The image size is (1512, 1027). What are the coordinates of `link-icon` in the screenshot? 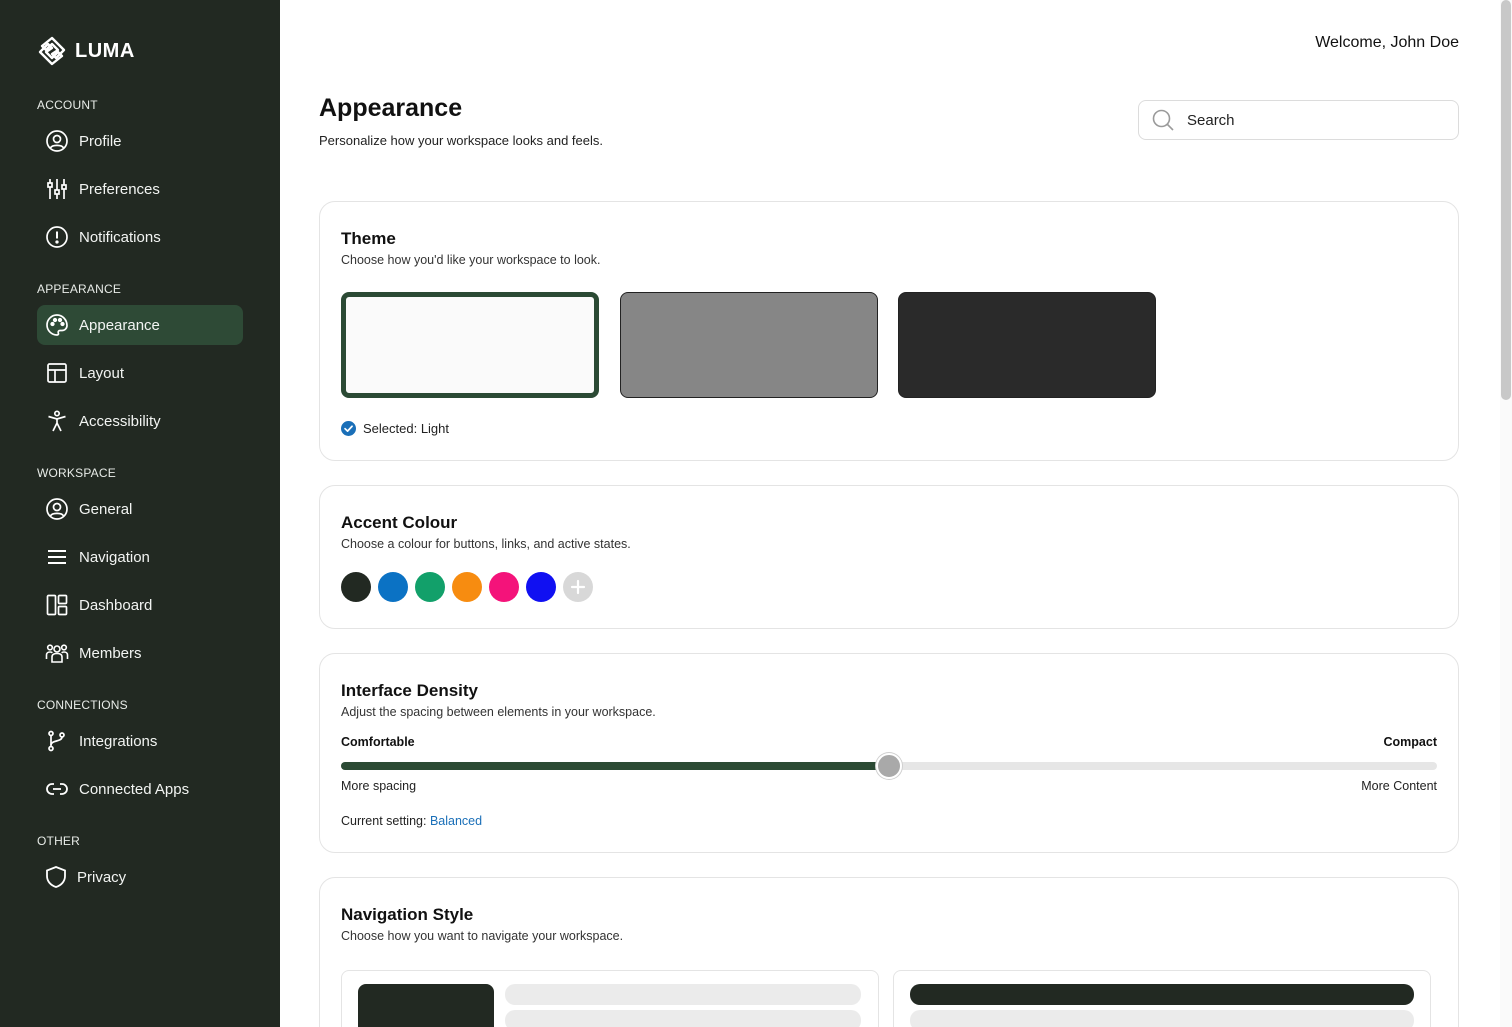 It's located at (57, 789).